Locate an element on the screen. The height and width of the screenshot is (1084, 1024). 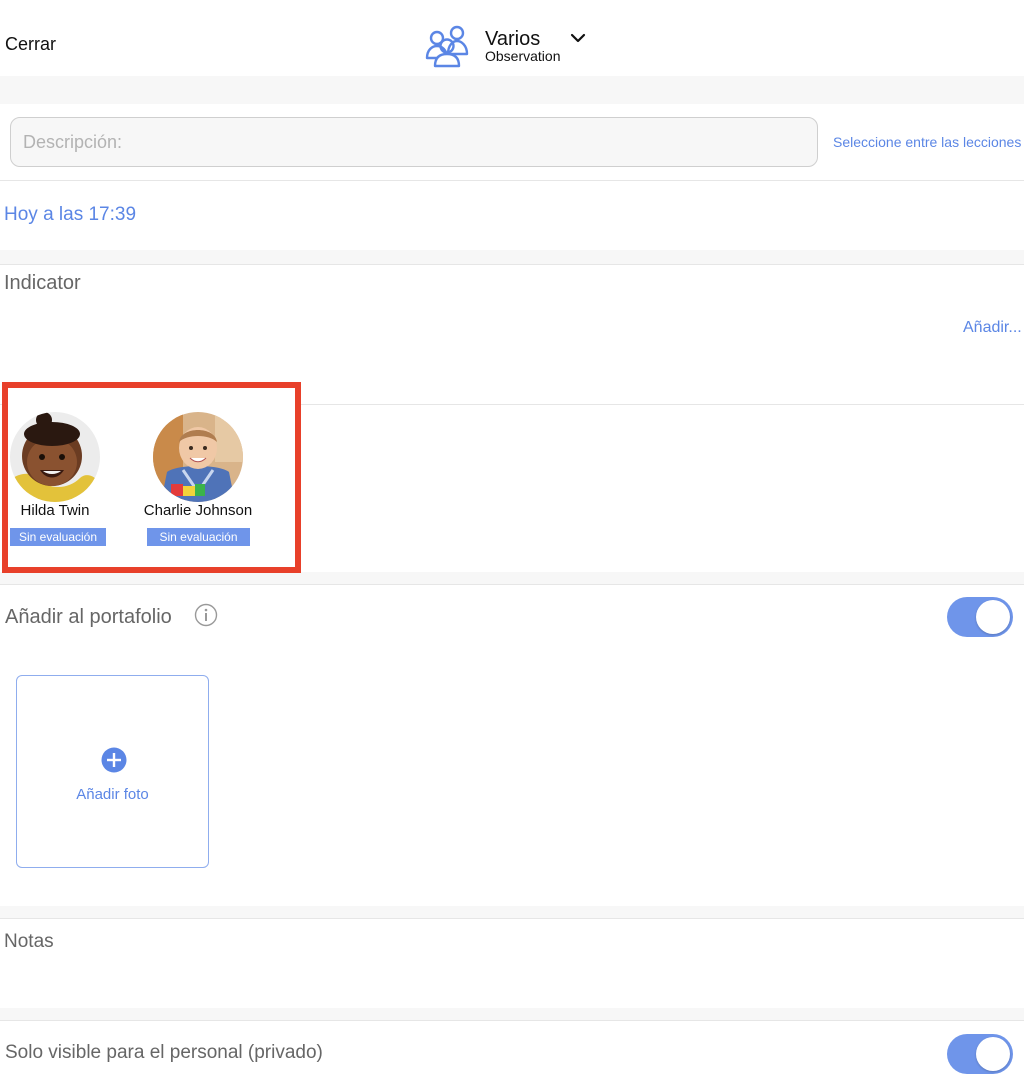
private-visibility-label: Solo visible para el personal (privado) is located at coordinates (164, 1052).